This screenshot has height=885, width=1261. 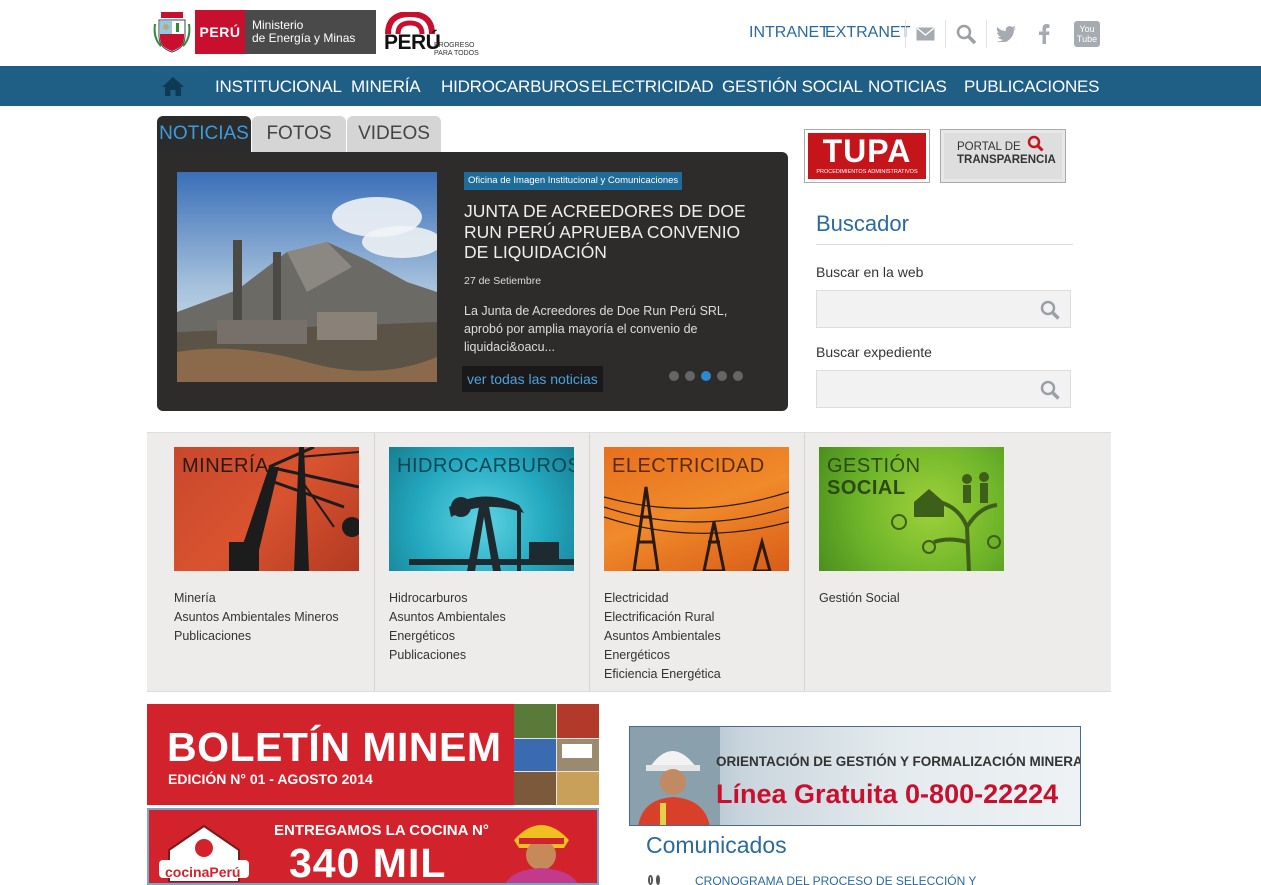 What do you see at coordinates (911, 509) in the screenshot?
I see `gestion-social-category-image: GESTIÓN SOCIAL` at bounding box center [911, 509].